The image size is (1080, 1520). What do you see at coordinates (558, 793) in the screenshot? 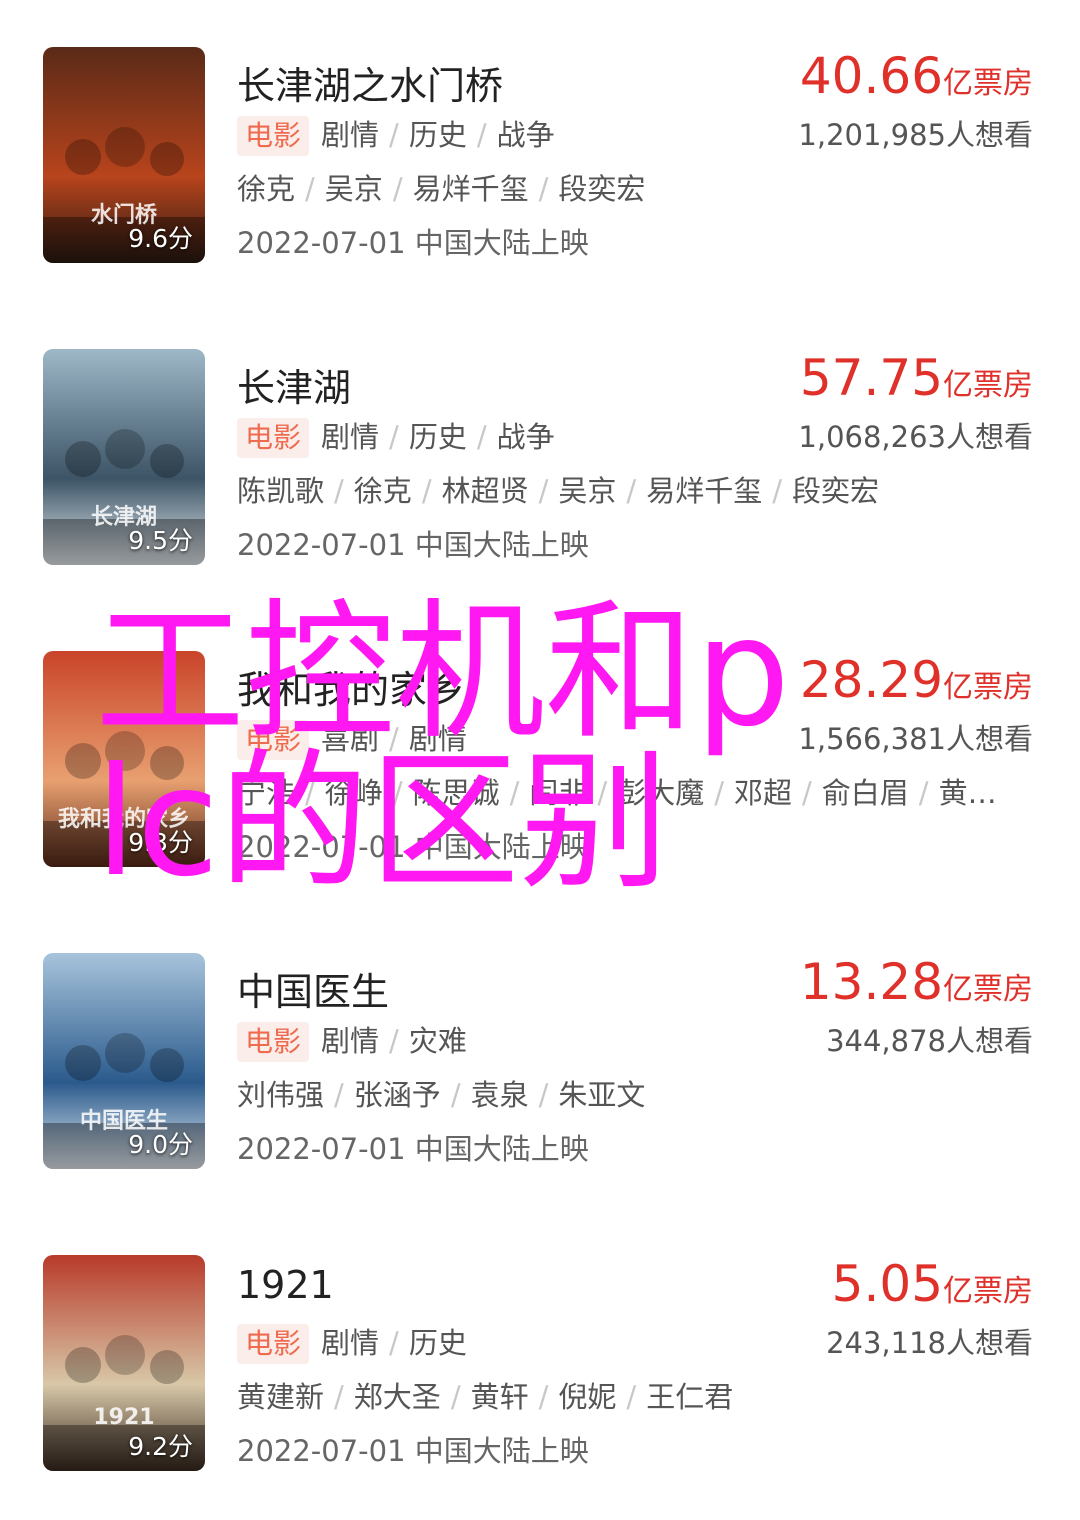
I see `cast-member: 闫非` at bounding box center [558, 793].